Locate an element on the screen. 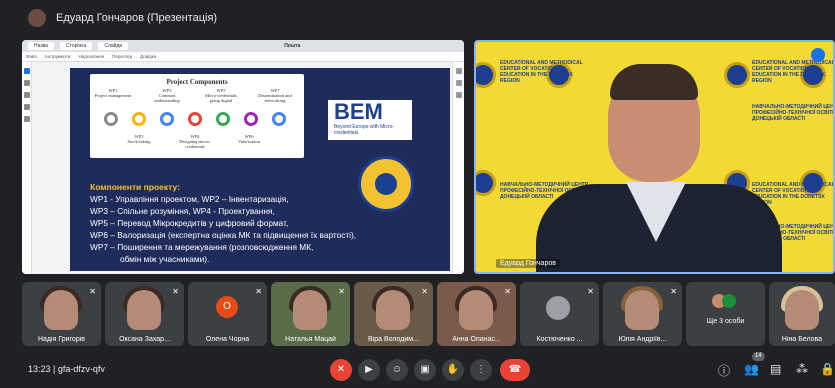  left-toolbar is located at coordinates (27, 168).